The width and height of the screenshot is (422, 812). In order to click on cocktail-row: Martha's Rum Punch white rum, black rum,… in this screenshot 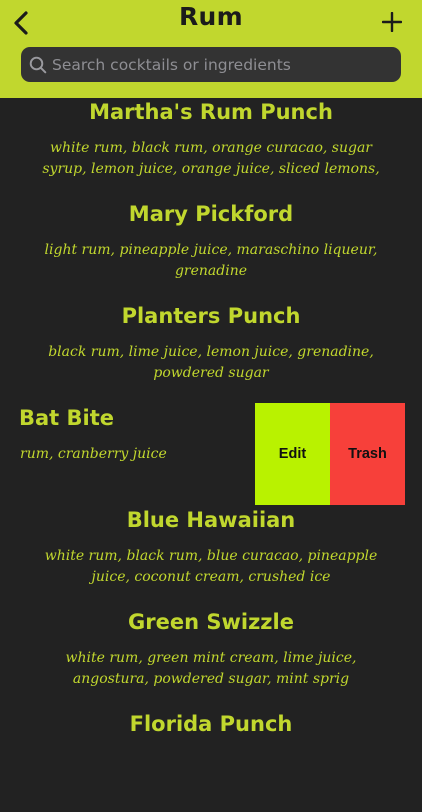, I will do `click(211, 149)`.